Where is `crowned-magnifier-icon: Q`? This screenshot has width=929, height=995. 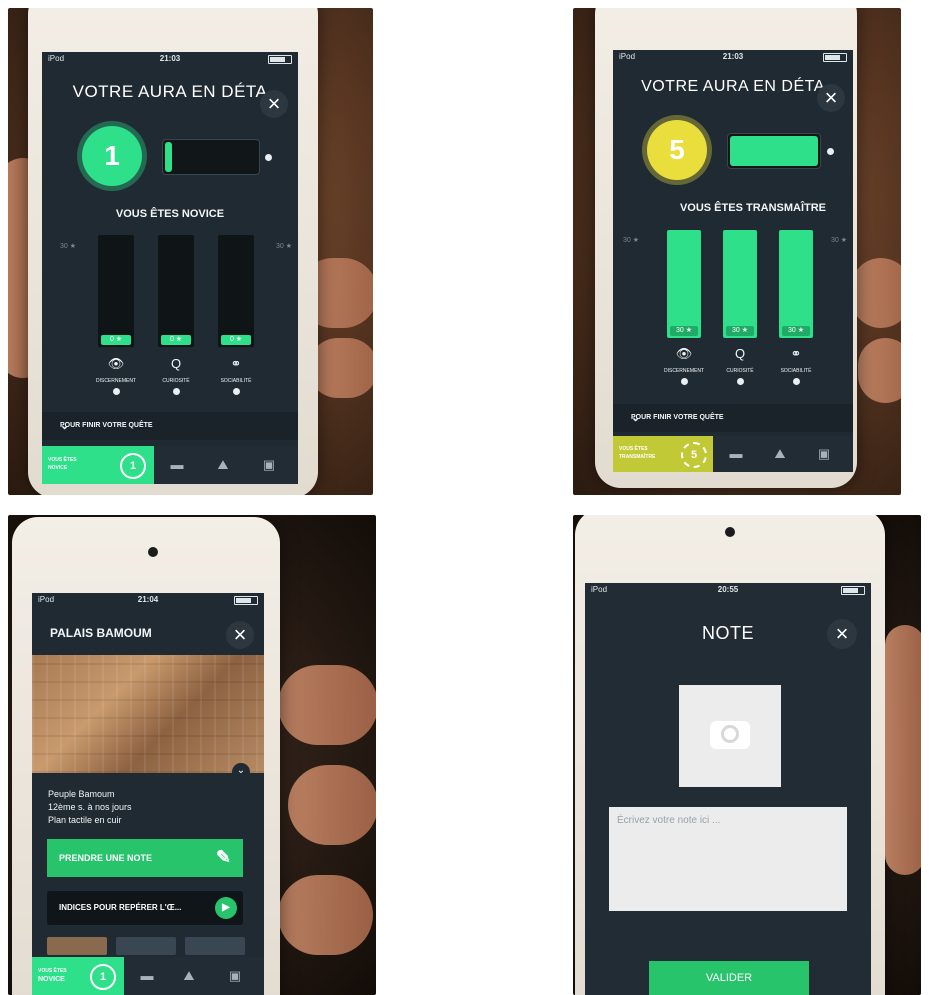
crowned-magnifier-icon: Q is located at coordinates (740, 353).